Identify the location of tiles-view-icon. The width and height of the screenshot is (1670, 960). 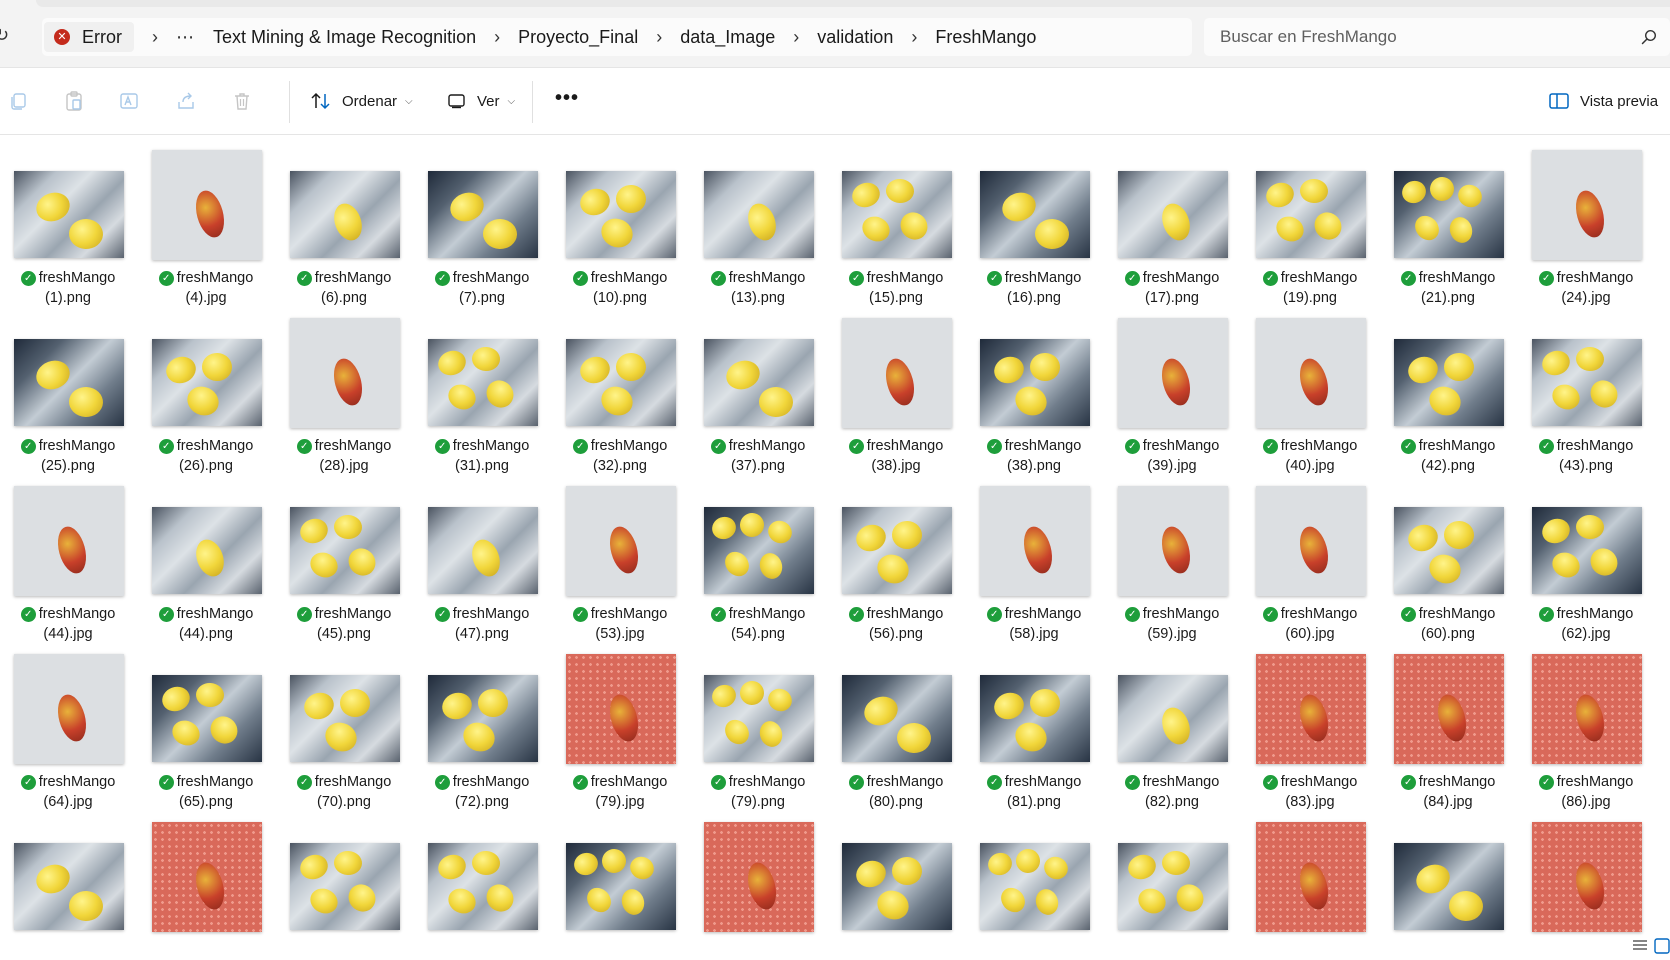
(1662, 946).